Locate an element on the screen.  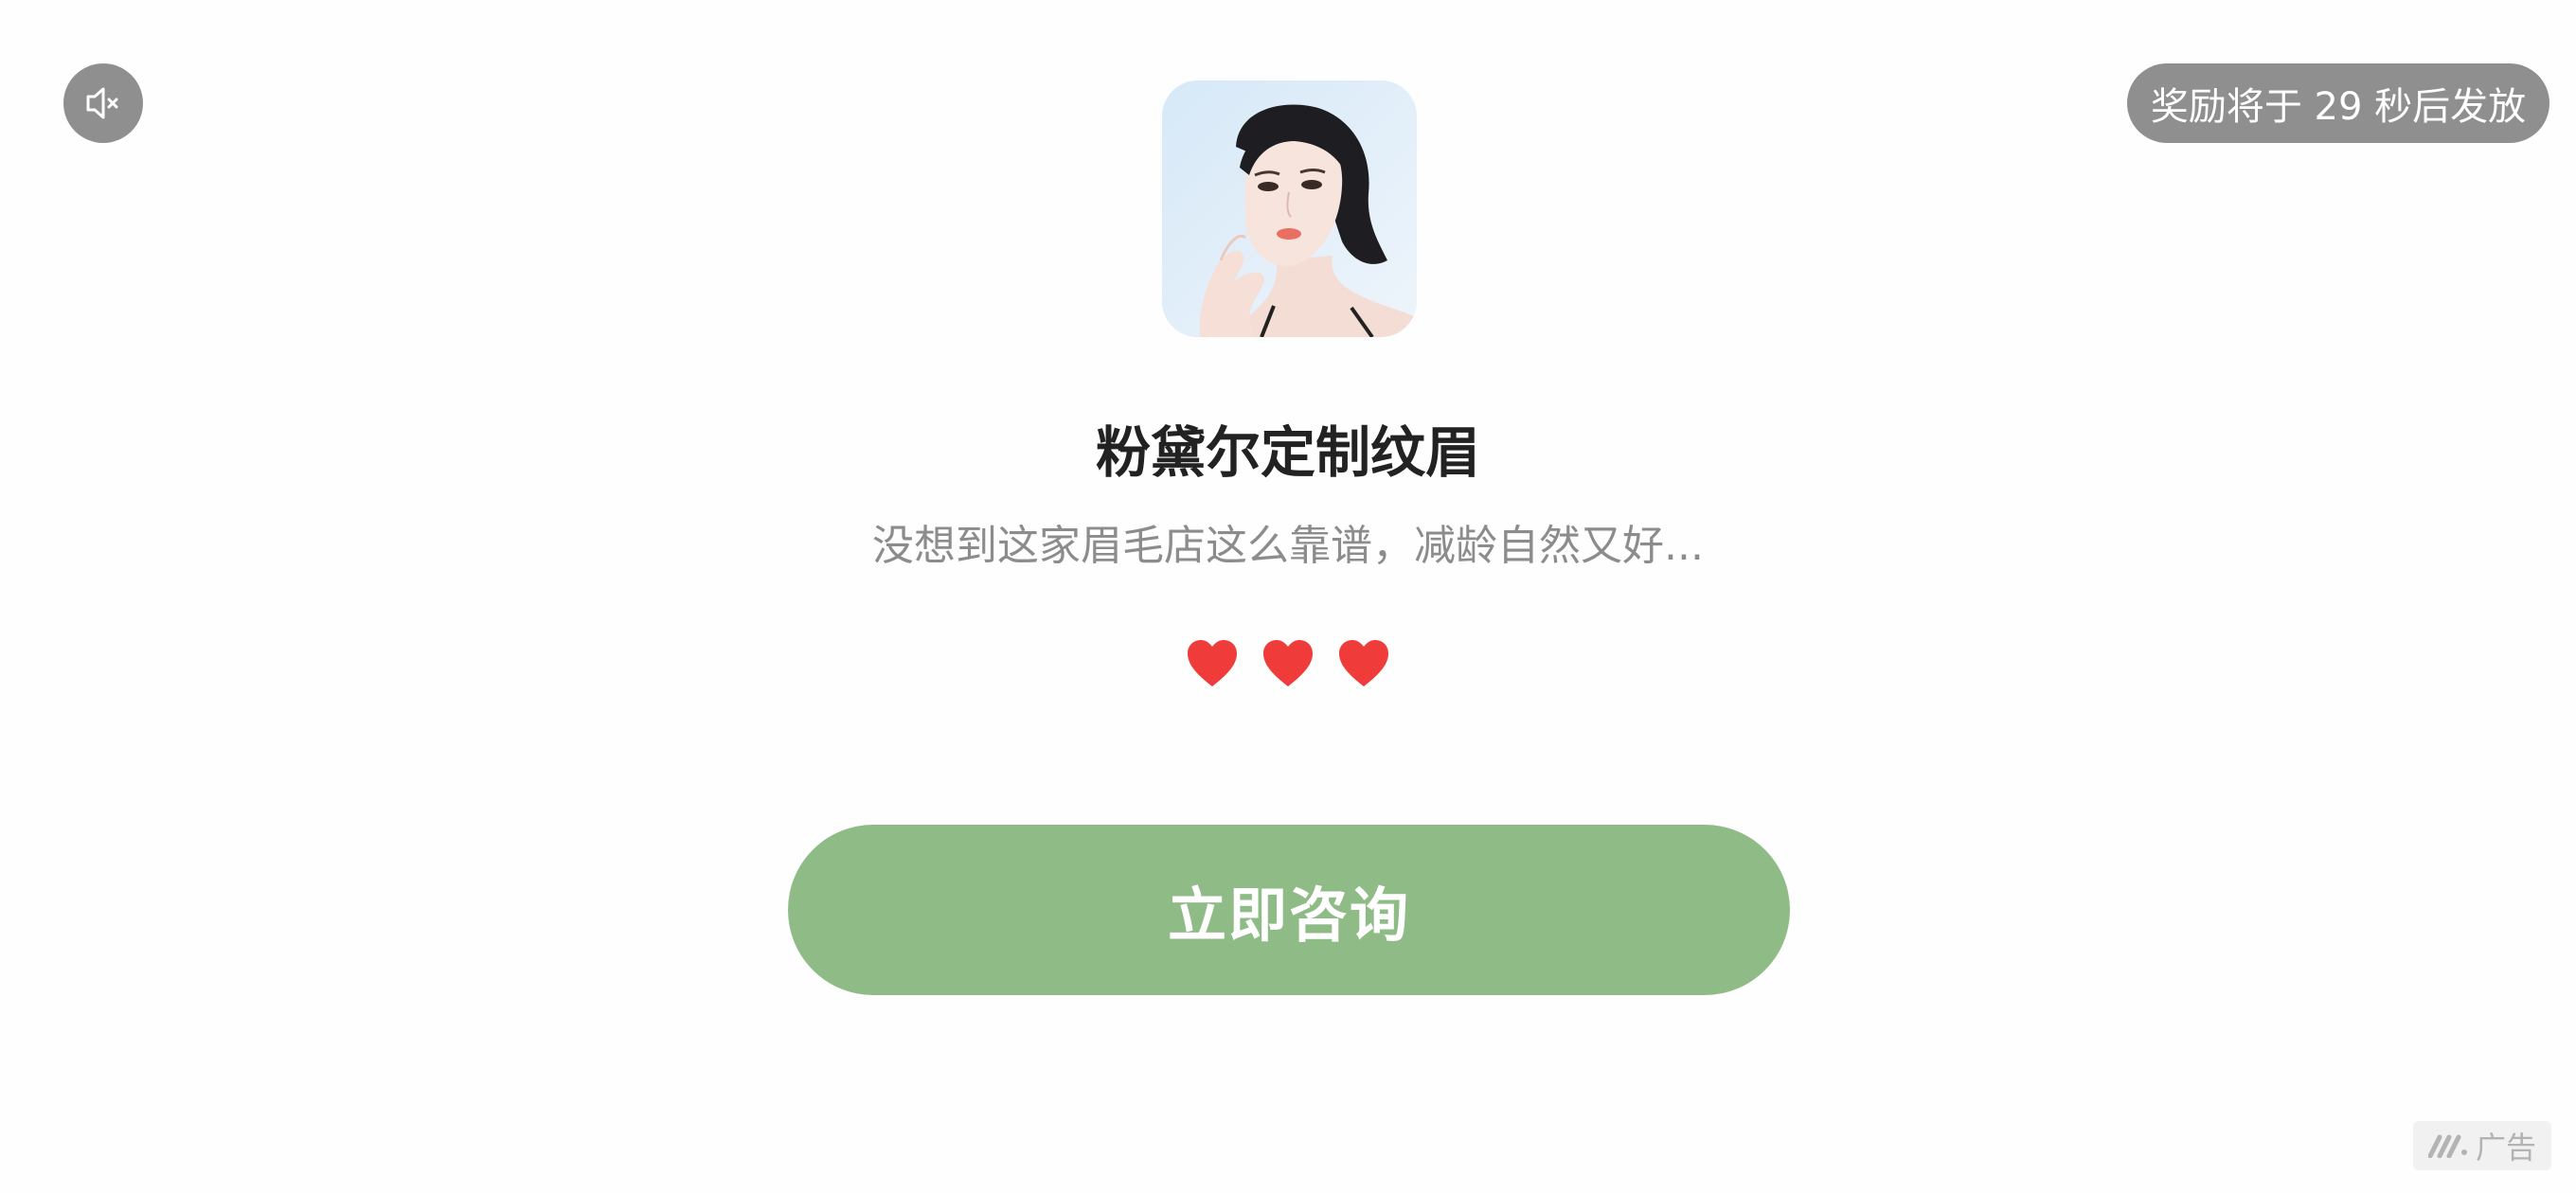
rating-hearts is located at coordinates (1288, 663).